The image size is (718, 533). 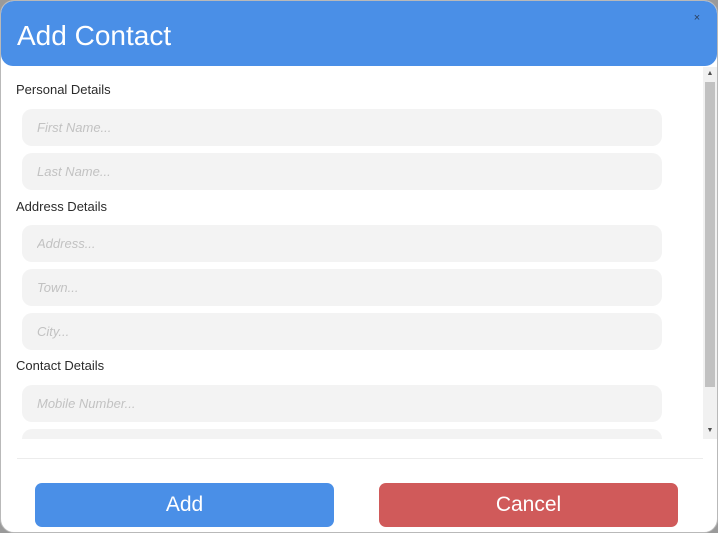 I want to click on add-button: Add, so click(x=184, y=505).